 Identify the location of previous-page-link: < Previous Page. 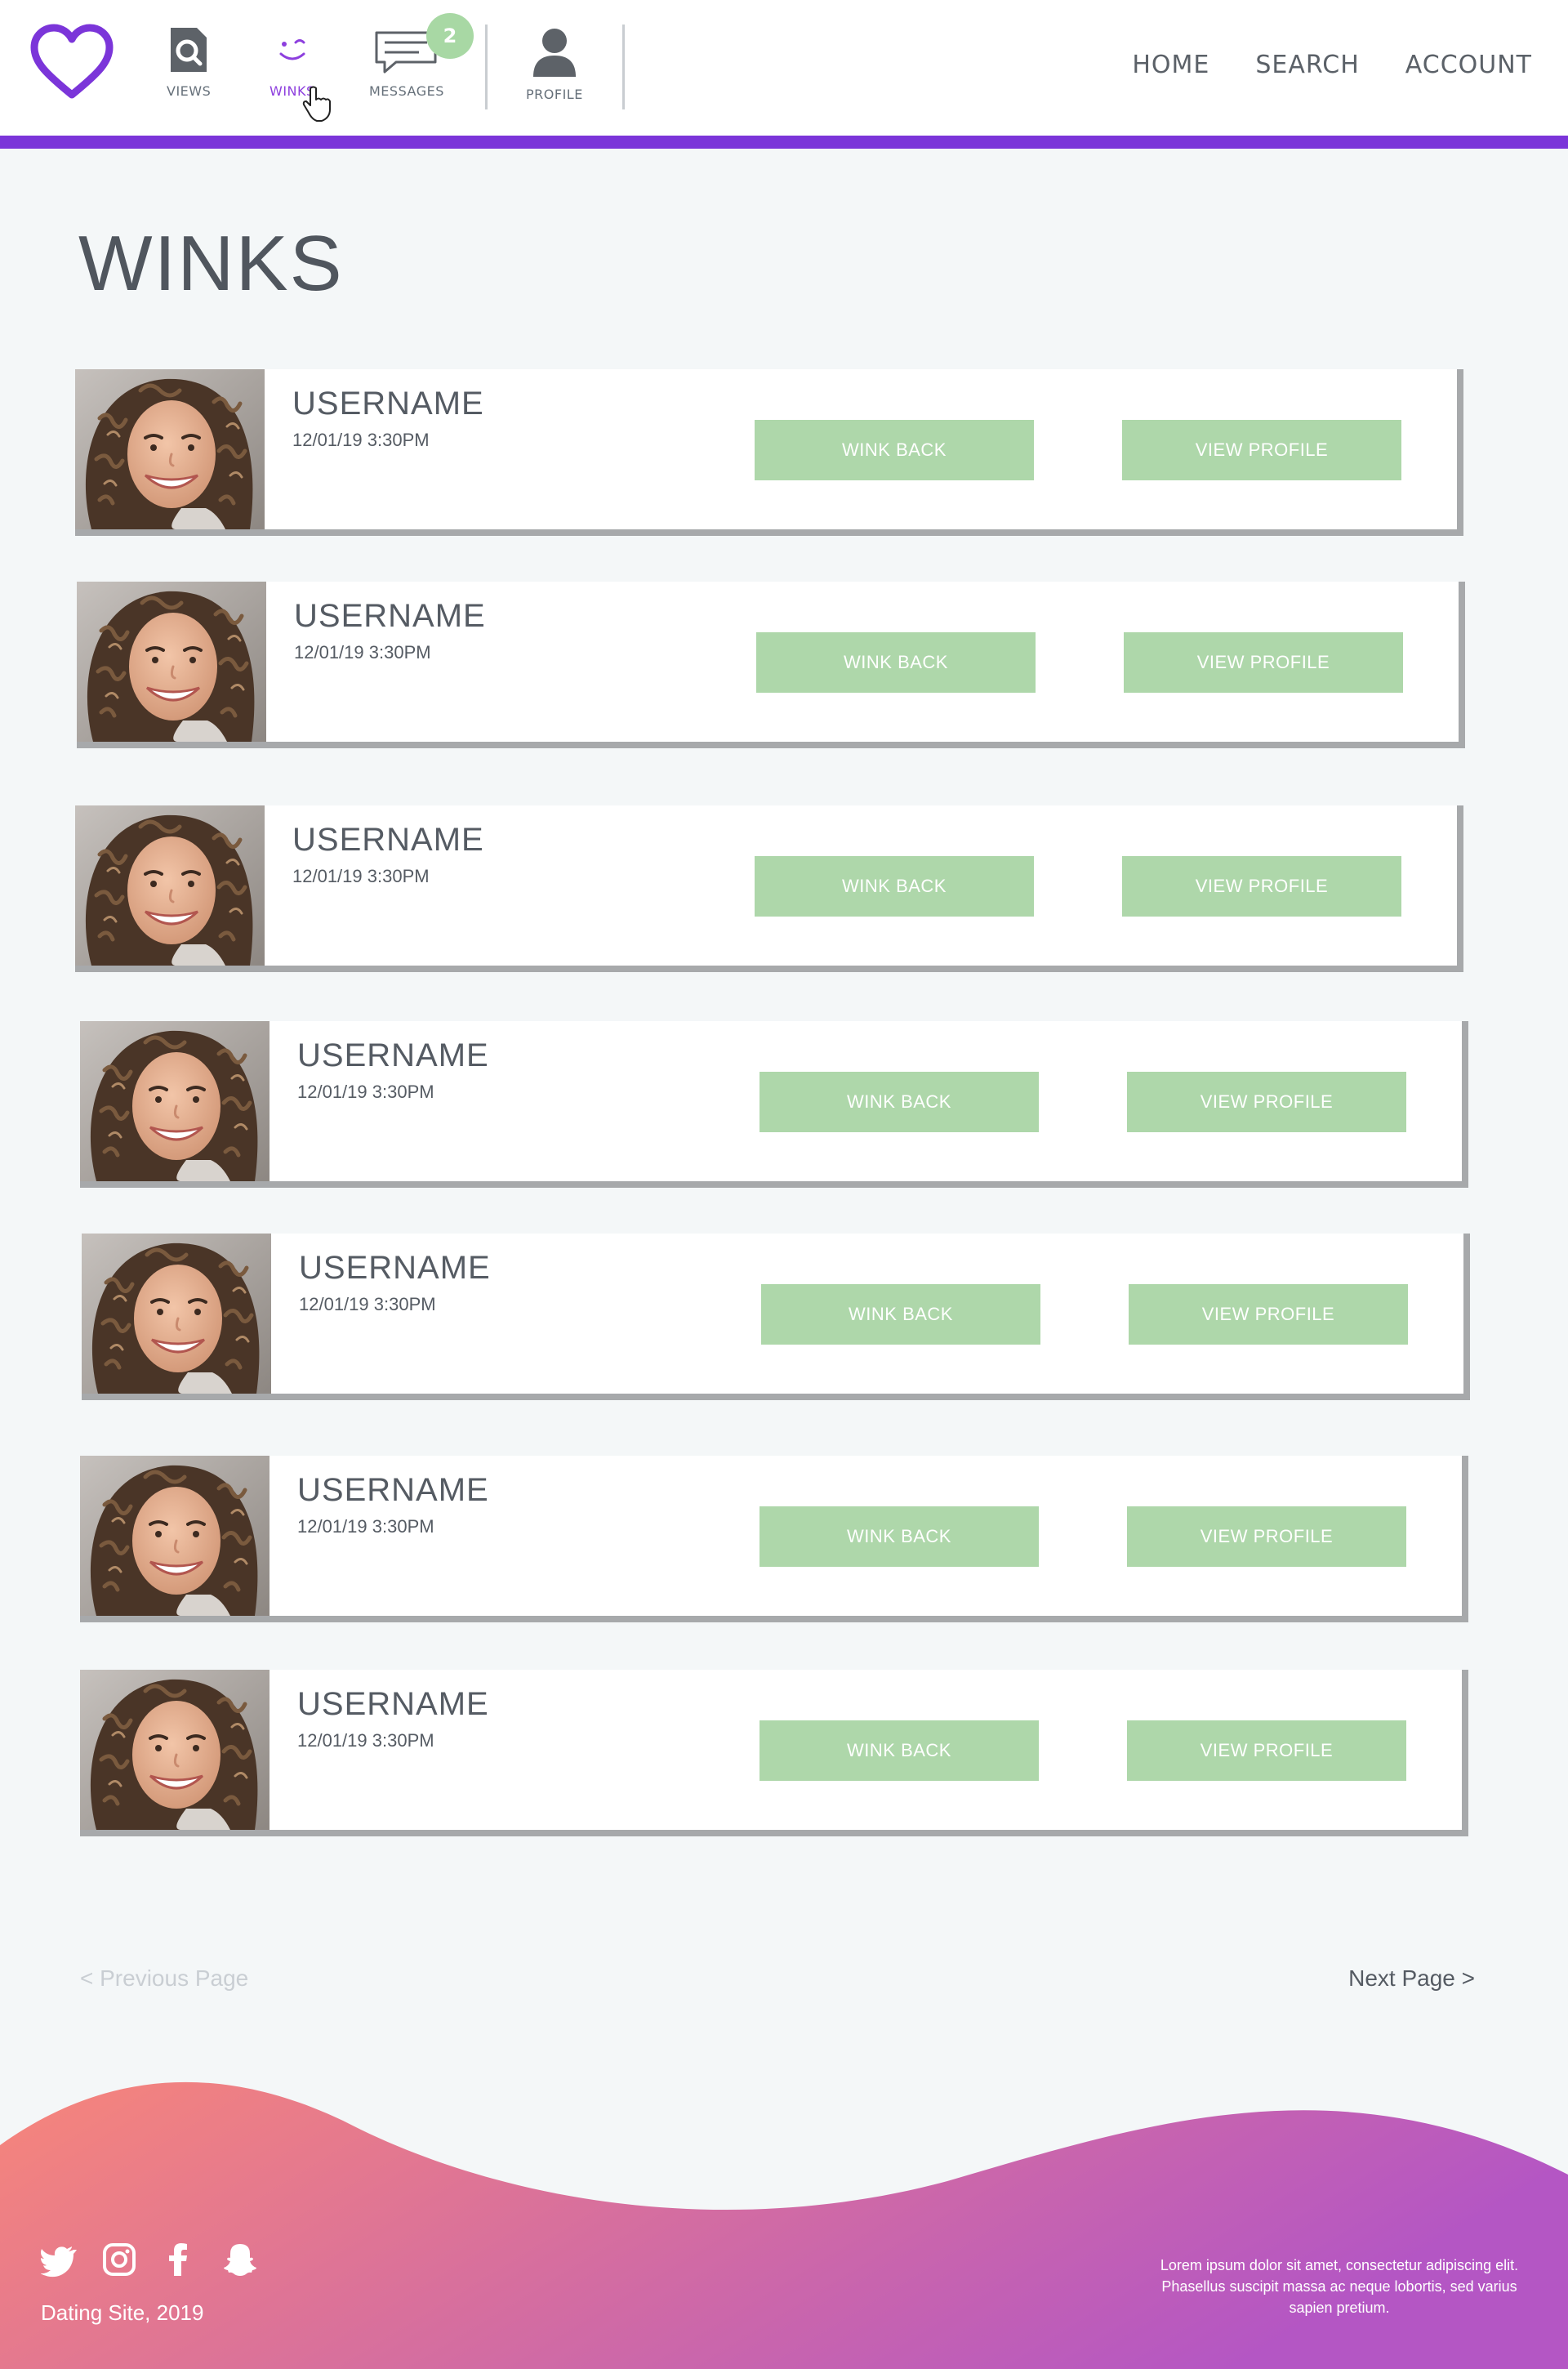
(164, 1978).